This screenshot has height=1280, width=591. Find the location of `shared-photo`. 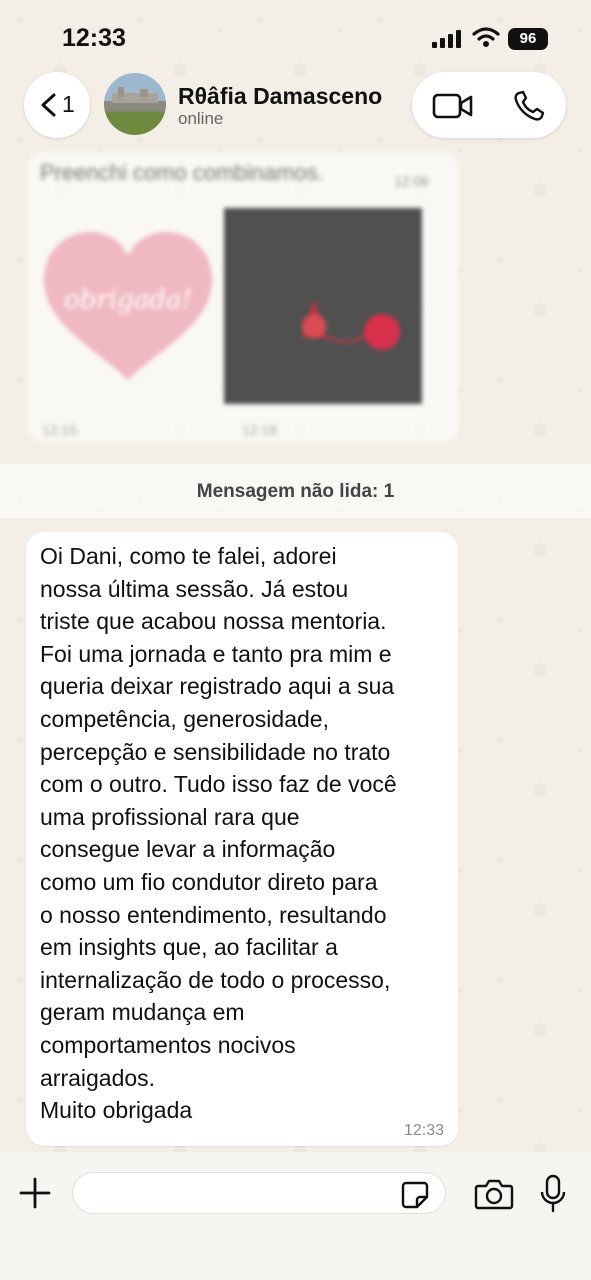

shared-photo is located at coordinates (323, 306).